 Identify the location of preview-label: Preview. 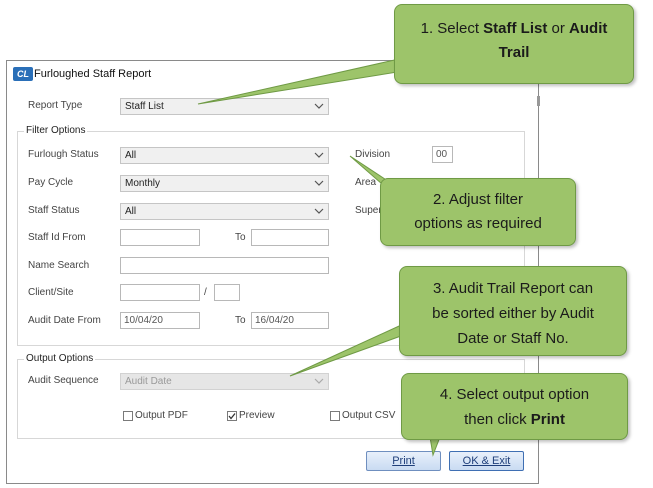
(257, 415).